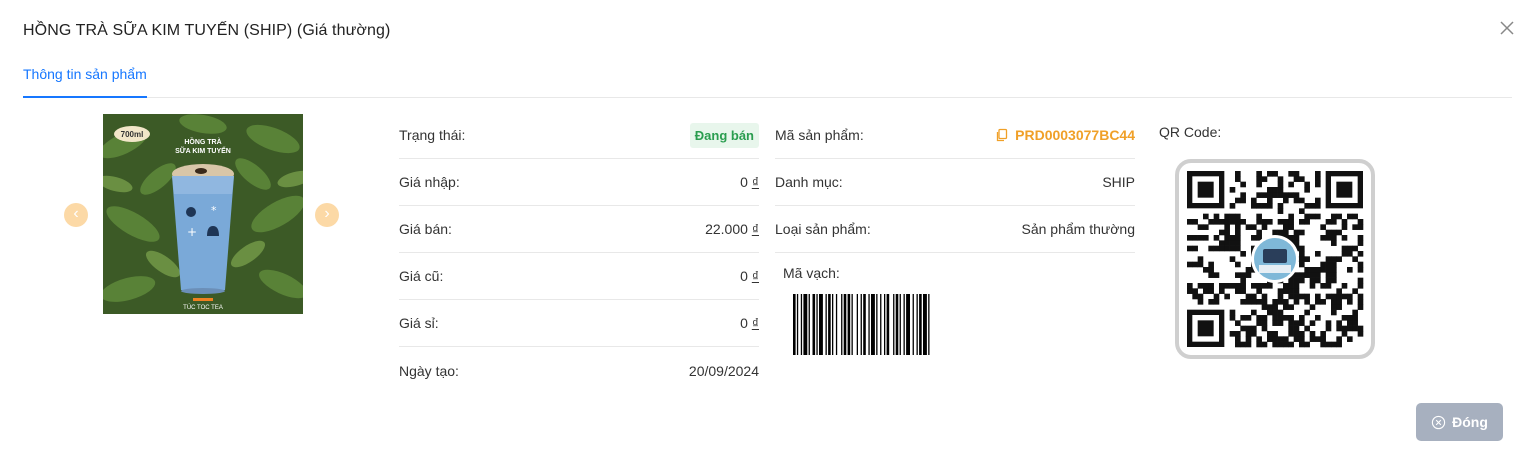  Describe the element at coordinates (419, 323) in the screenshot. I see `wholesale-price-label: Giá sỉ:` at that location.